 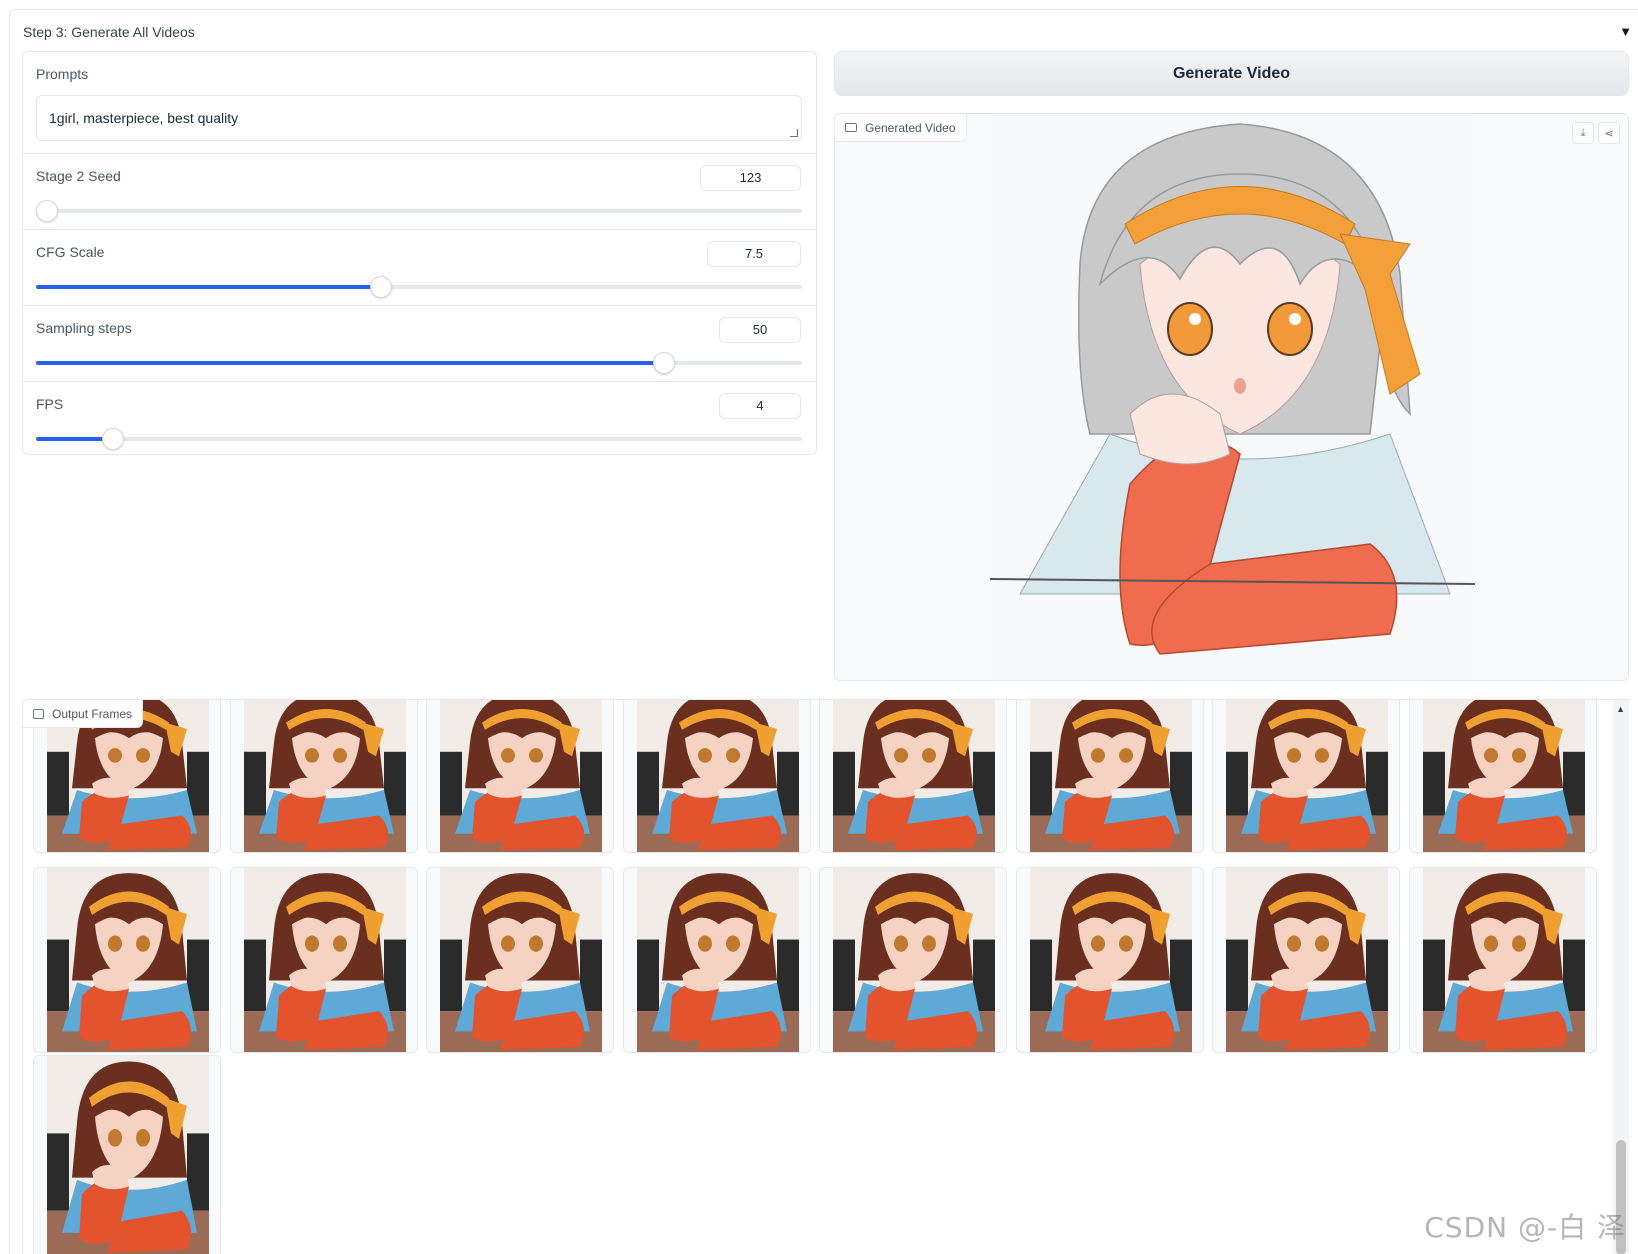 I want to click on prompts-input: 1girl, masterpiece, best quality, so click(x=419, y=118).